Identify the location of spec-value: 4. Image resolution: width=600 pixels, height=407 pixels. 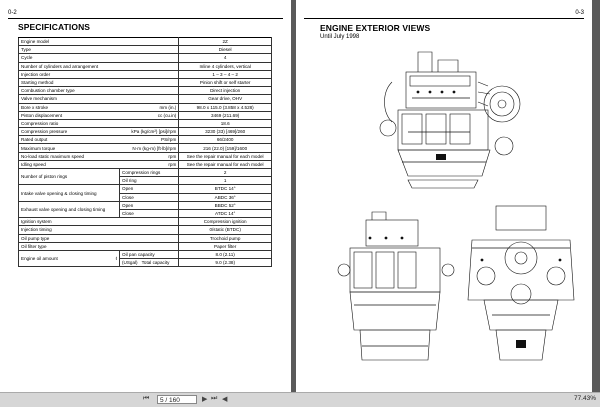
(225, 58).